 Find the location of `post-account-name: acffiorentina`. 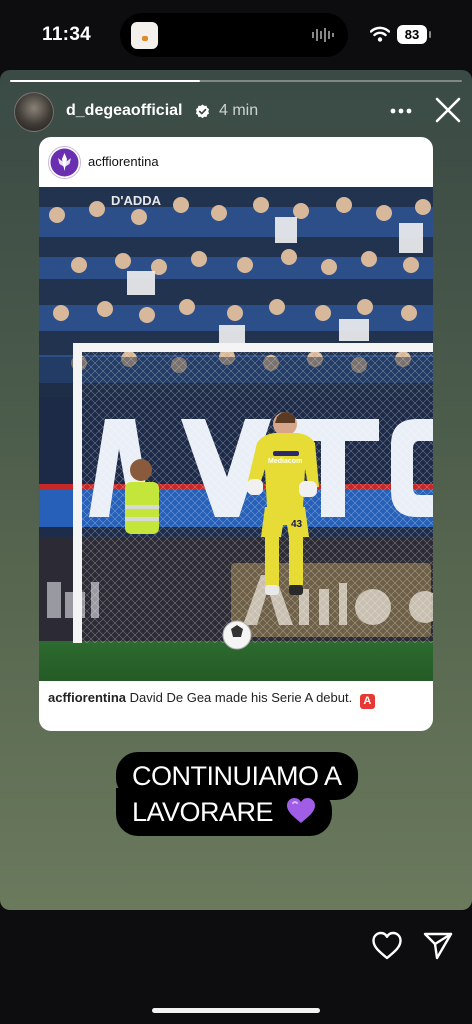

post-account-name: acffiorentina is located at coordinates (123, 161).